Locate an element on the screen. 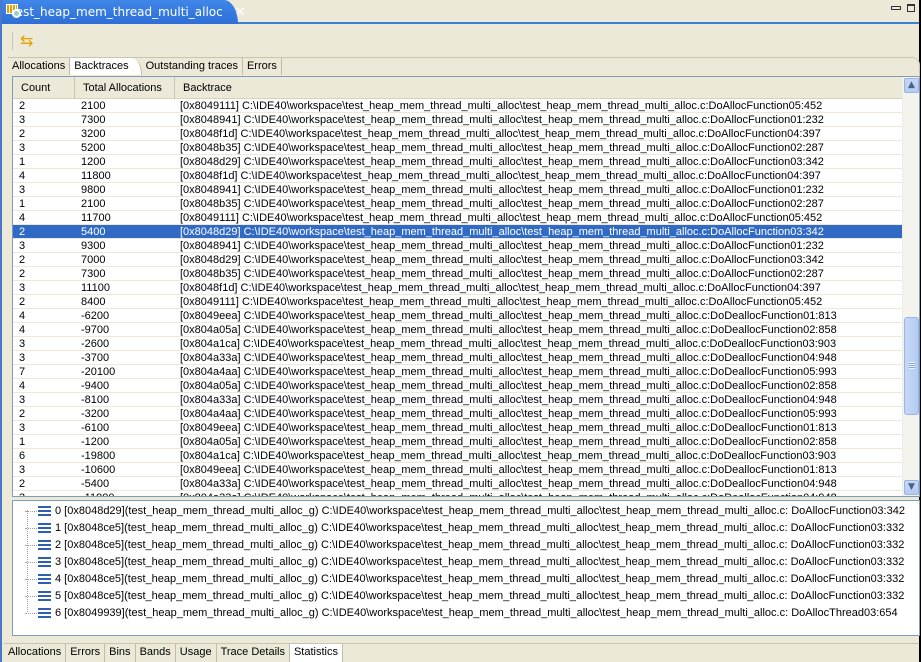 This screenshot has height=662, width=921. table-header: Count Total Allocations Backtrace is located at coordinates (457, 88).